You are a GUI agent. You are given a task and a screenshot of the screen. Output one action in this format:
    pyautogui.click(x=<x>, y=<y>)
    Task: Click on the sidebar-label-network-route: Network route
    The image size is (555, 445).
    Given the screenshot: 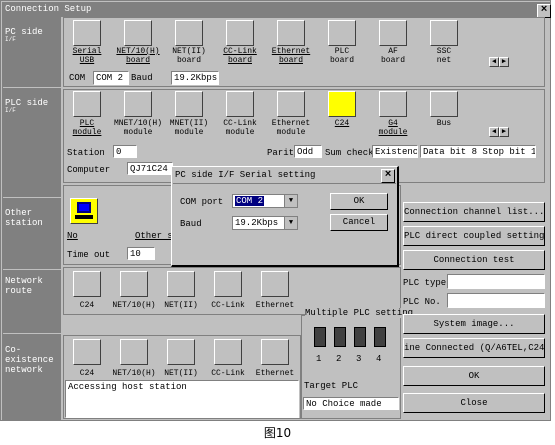 What is the action you would take?
    pyautogui.click(x=33, y=286)
    